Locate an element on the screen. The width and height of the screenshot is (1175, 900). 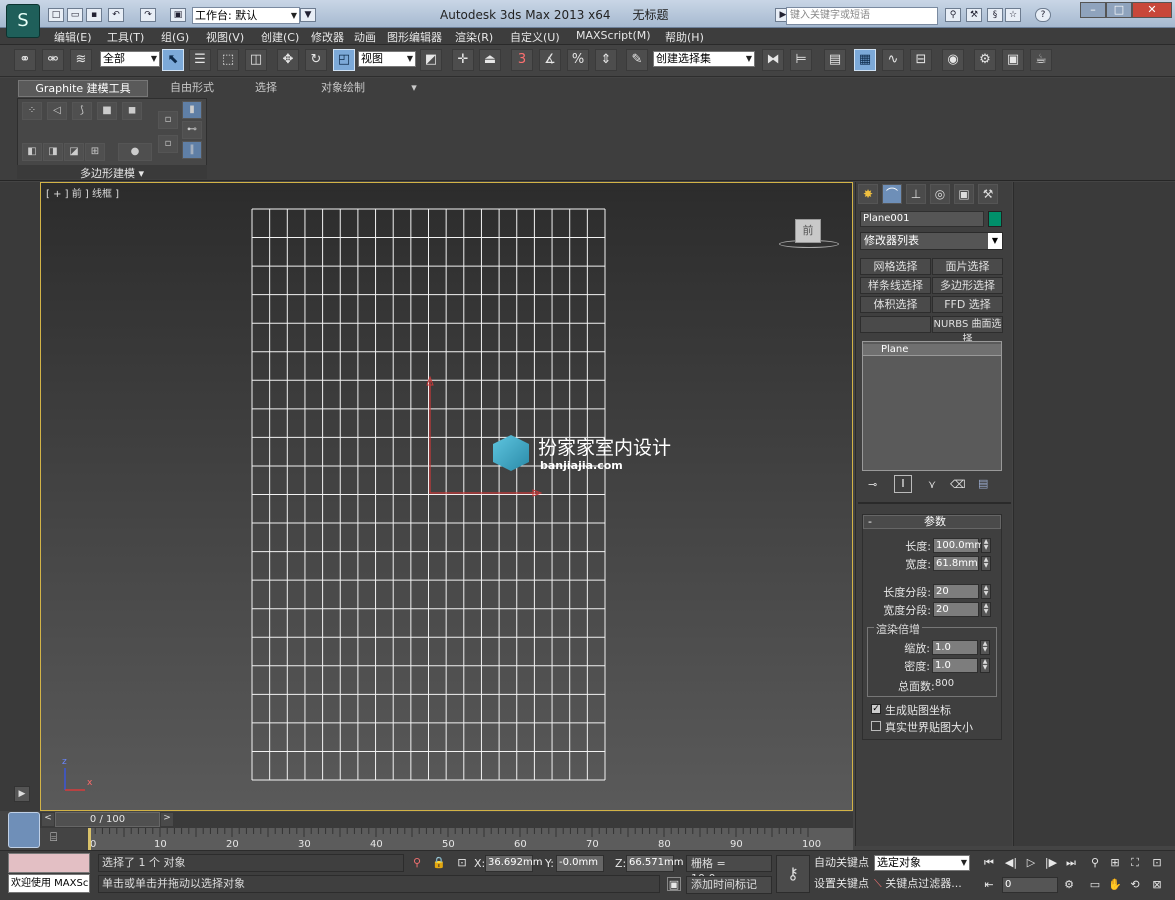
menu-graph-editors: 图形编辑器 is located at coordinates (414, 37).